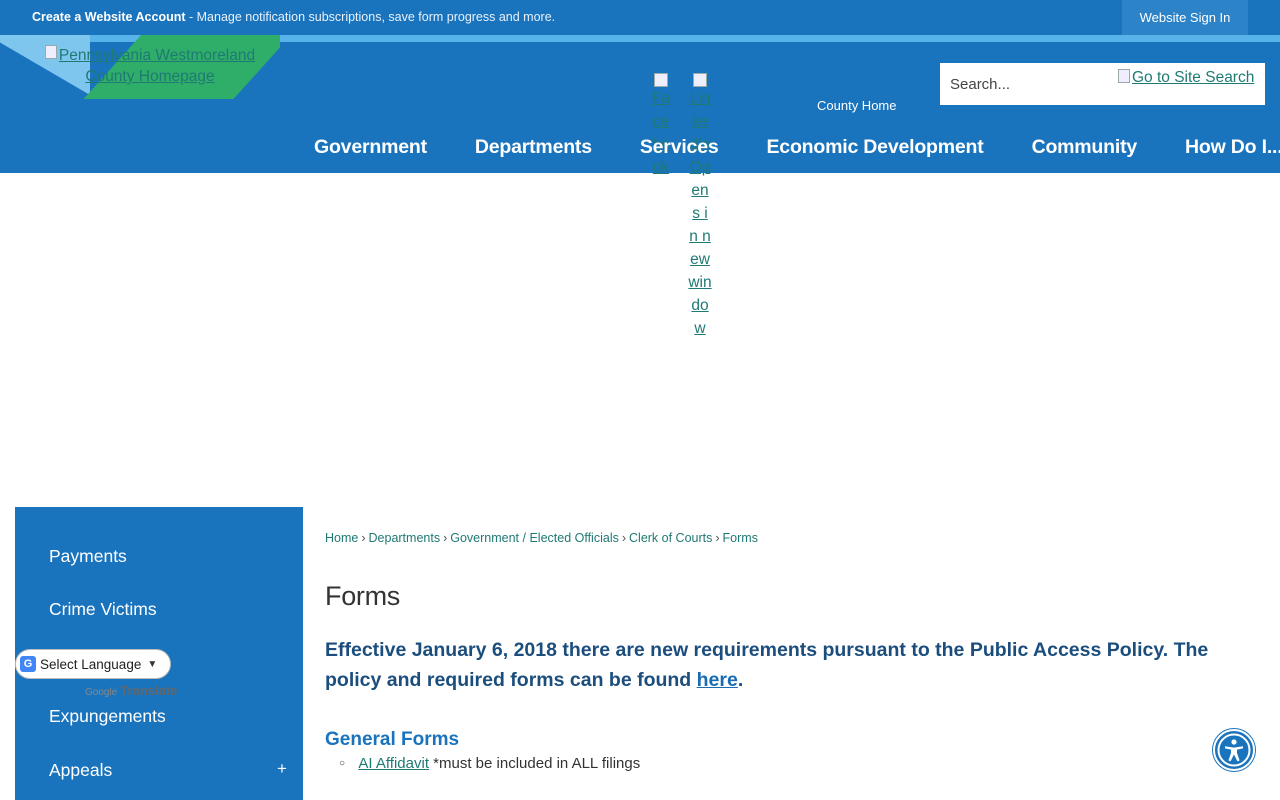 The width and height of the screenshot is (1280, 800). What do you see at coordinates (1193, 77) in the screenshot?
I see `search-go-alt-text: Go to Site Search` at bounding box center [1193, 77].